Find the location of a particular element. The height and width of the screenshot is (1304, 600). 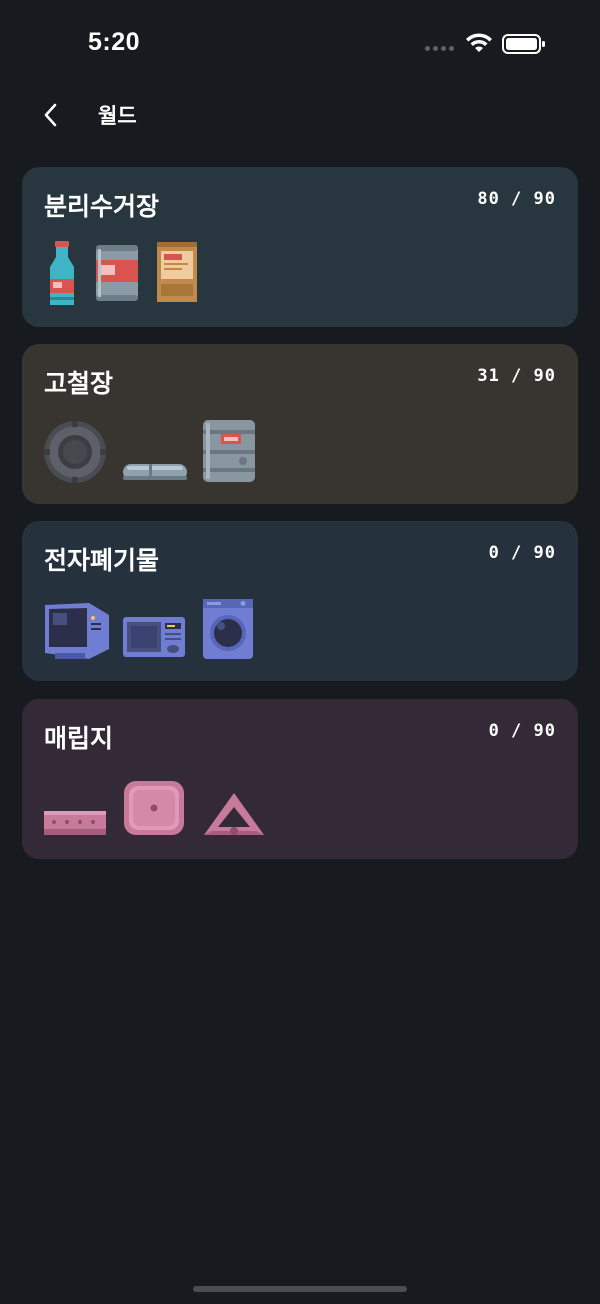

pipe-icon is located at coordinates (155, 472).